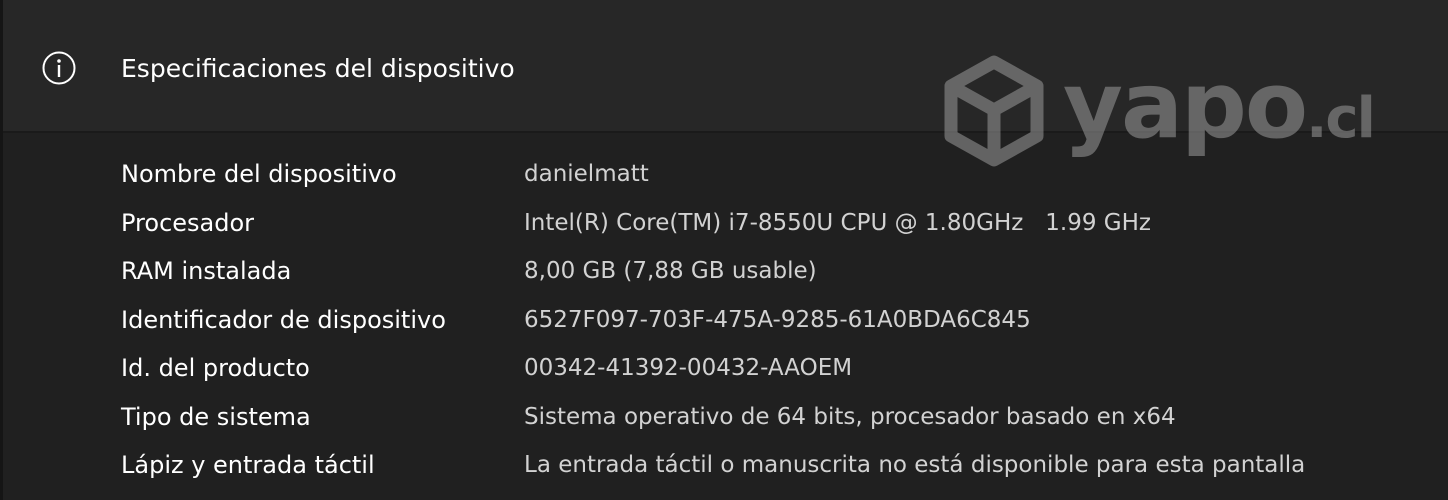 The image size is (1448, 500). Describe the element at coordinates (670, 271) in the screenshot. I see `spec-value: 8,00 GB (7,88 GB usable)` at that location.